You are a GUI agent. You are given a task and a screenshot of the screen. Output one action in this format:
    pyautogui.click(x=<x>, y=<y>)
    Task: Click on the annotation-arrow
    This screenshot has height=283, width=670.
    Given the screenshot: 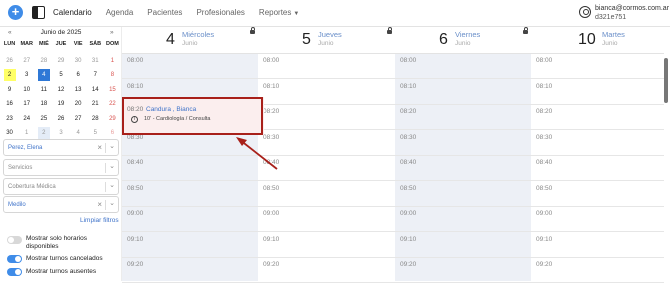 What is the action you would take?
    pyautogui.click(x=257, y=153)
    